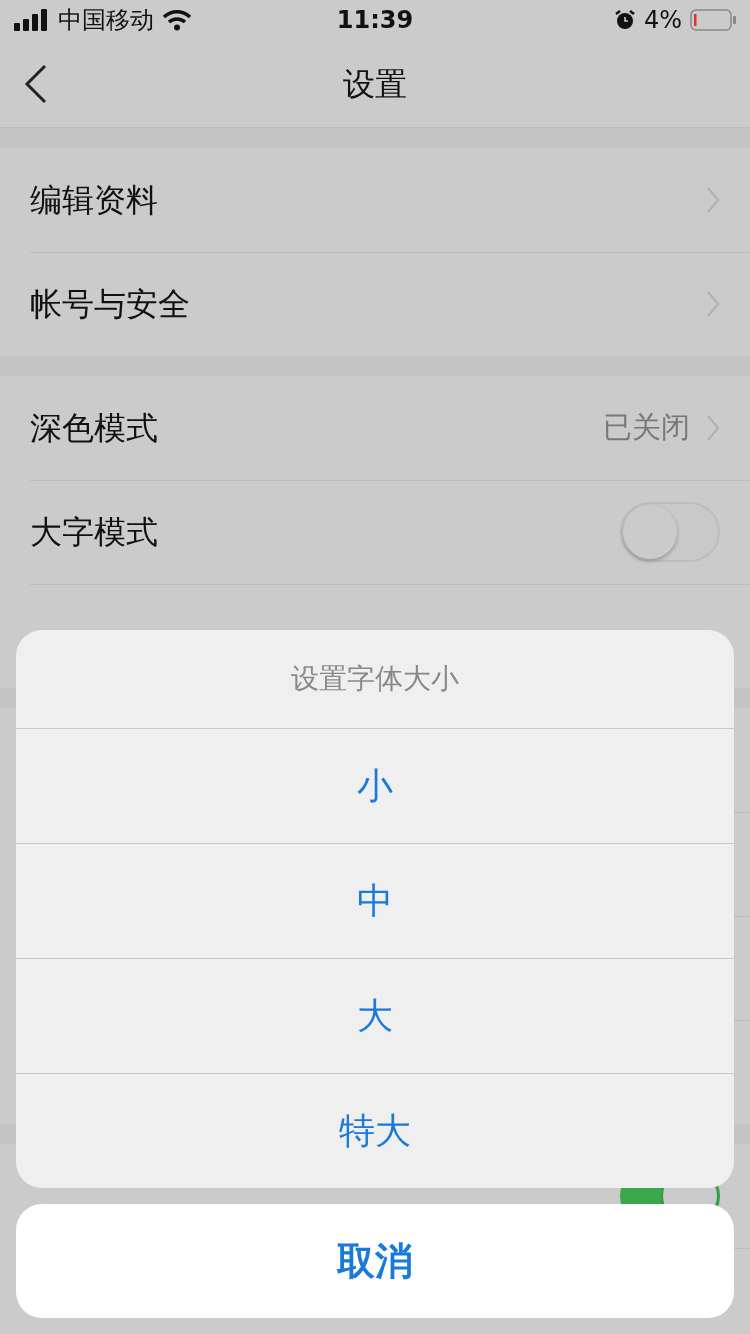 The height and width of the screenshot is (1334, 750). What do you see at coordinates (670, 532) in the screenshot?
I see `toggle-switch` at bounding box center [670, 532].